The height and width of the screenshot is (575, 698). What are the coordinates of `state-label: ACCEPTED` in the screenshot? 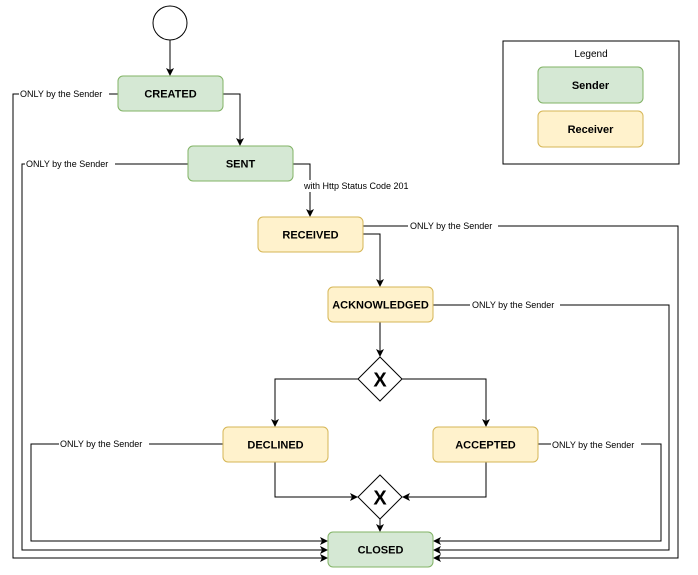 It's located at (485, 446).